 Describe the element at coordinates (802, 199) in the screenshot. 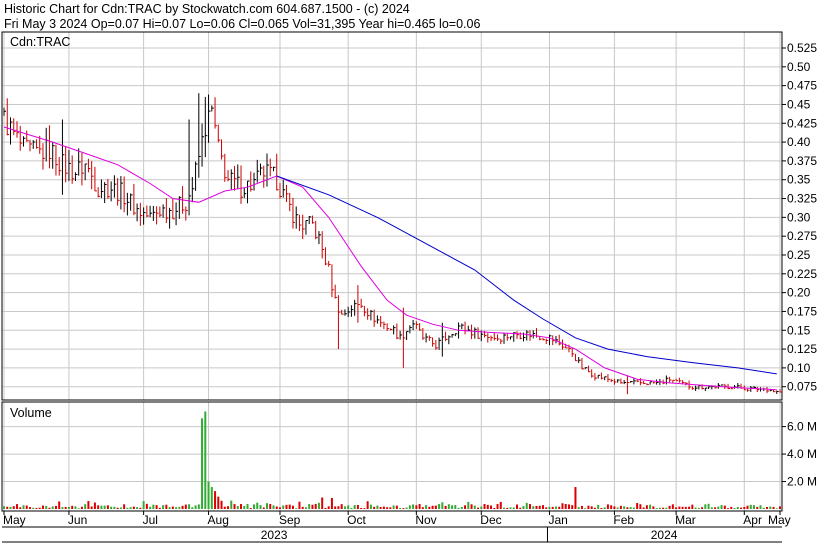

I see `price-y-tick-label: 0.325` at that location.